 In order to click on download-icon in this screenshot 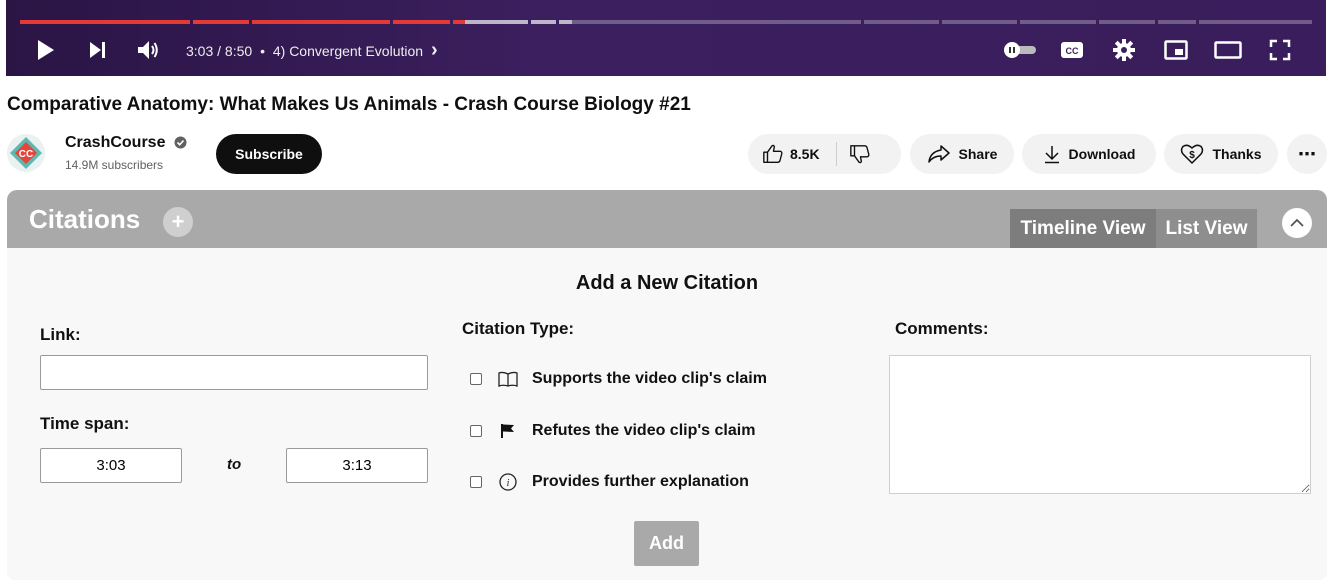, I will do `click(1051, 155)`.